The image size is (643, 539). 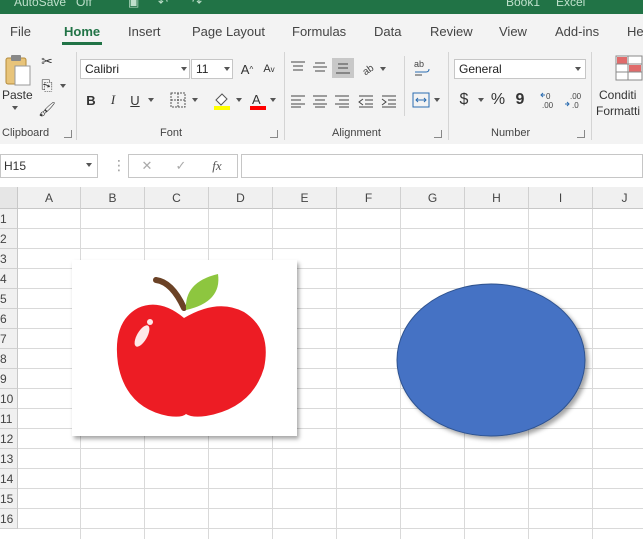 What do you see at coordinates (89, 165) in the screenshot?
I see `name-box-caret` at bounding box center [89, 165].